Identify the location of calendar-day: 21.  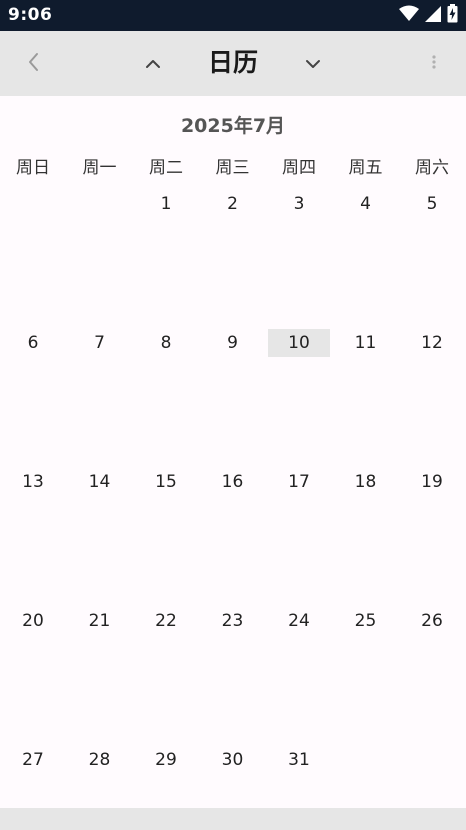
(100, 621).